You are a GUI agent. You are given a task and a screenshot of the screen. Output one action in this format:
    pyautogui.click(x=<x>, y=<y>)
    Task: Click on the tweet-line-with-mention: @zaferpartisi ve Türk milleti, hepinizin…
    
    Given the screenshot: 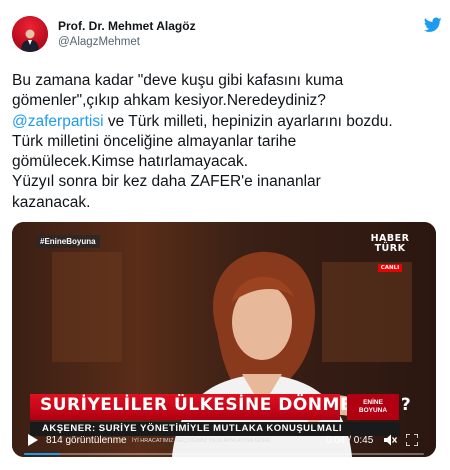 What is the action you would take?
    pyautogui.click(x=226, y=122)
    